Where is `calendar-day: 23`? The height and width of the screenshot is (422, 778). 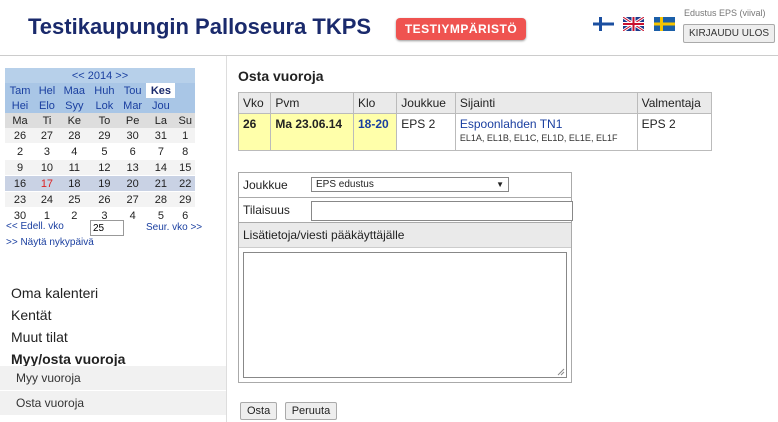
calendar-day: 23 is located at coordinates (20, 199).